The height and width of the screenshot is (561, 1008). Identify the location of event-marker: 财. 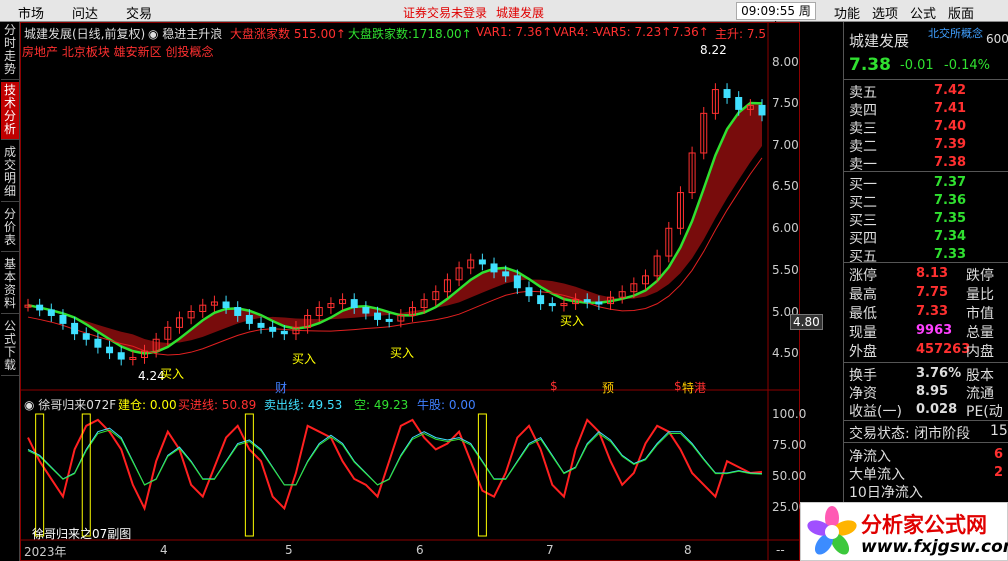
(281, 387).